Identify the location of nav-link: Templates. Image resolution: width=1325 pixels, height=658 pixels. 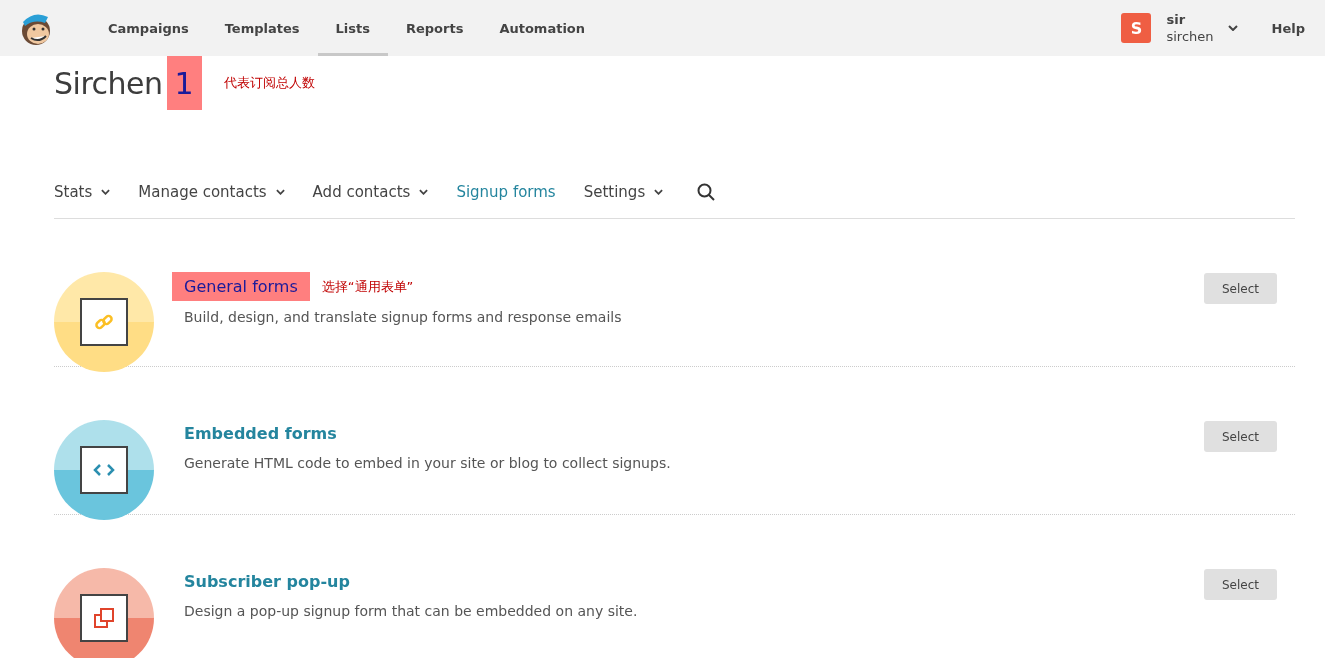
(262, 28).